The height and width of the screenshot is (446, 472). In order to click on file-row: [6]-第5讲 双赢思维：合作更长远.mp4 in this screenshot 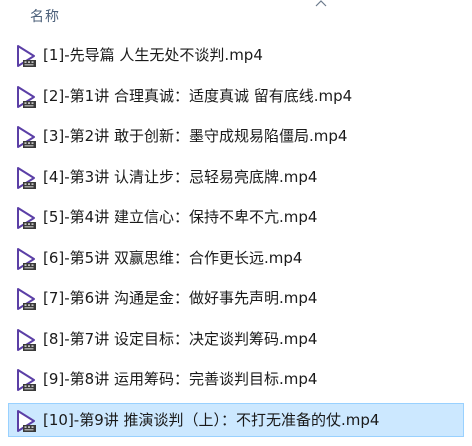, I will do `click(236, 258)`.